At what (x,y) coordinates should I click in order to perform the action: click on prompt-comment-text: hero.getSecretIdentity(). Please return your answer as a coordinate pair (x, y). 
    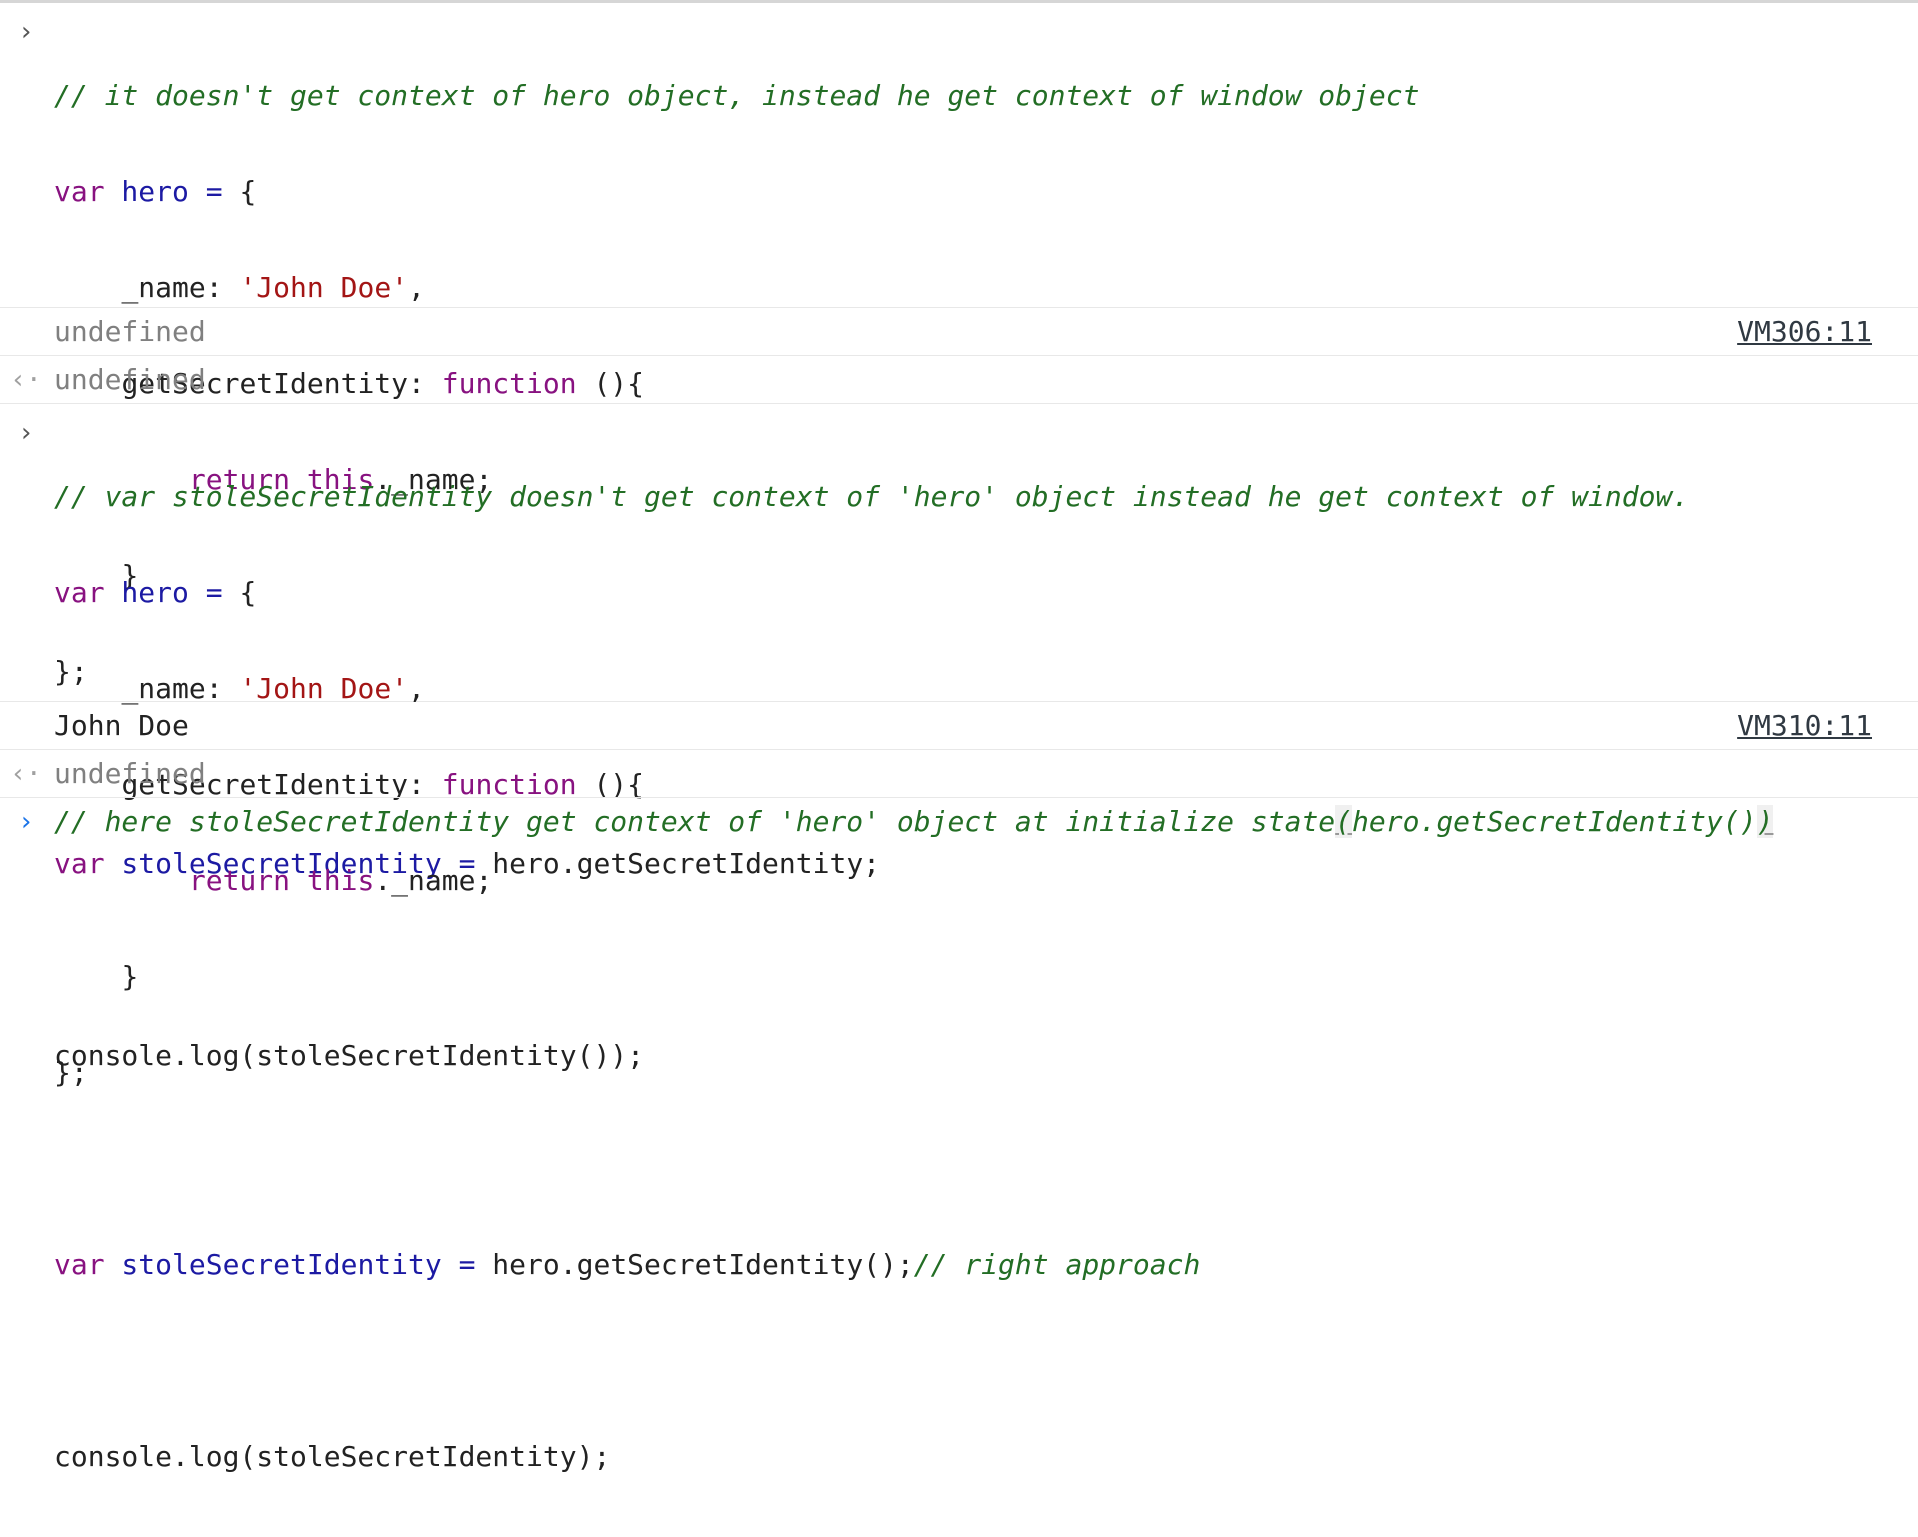
    Looking at the image, I should click on (1554, 821).